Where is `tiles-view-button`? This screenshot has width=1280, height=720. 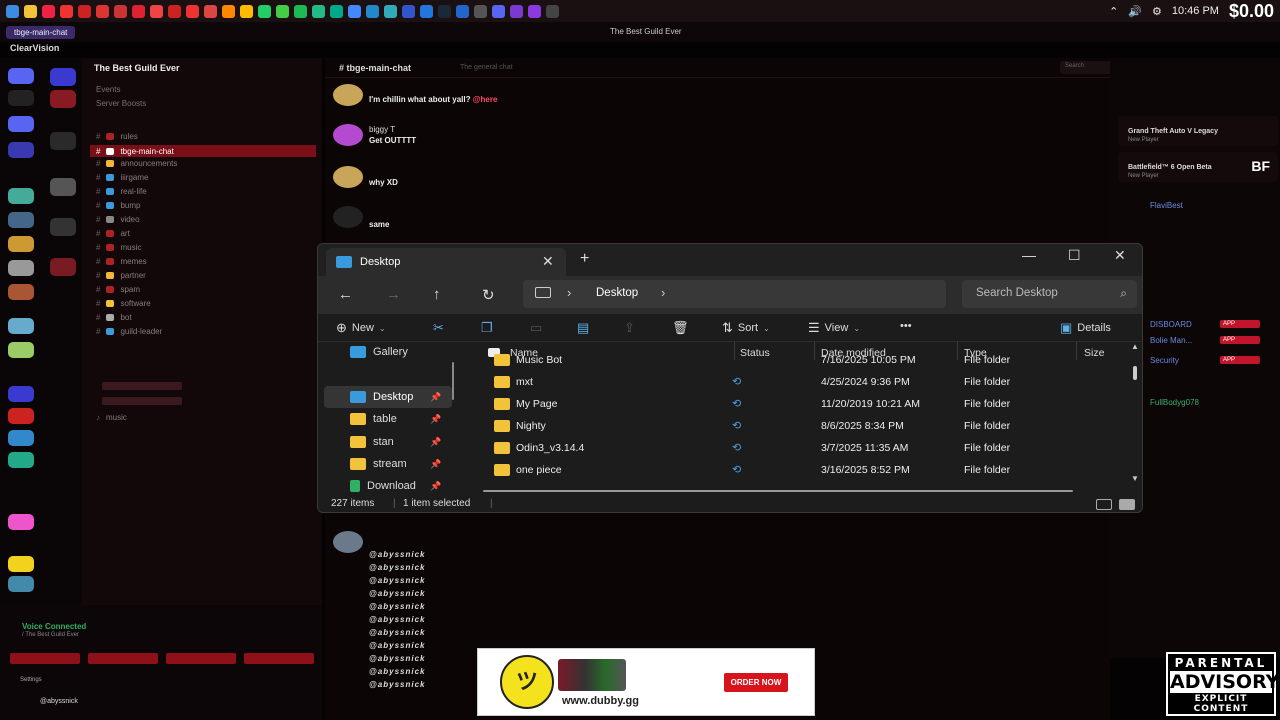
tiles-view-button is located at coordinates (1127, 504).